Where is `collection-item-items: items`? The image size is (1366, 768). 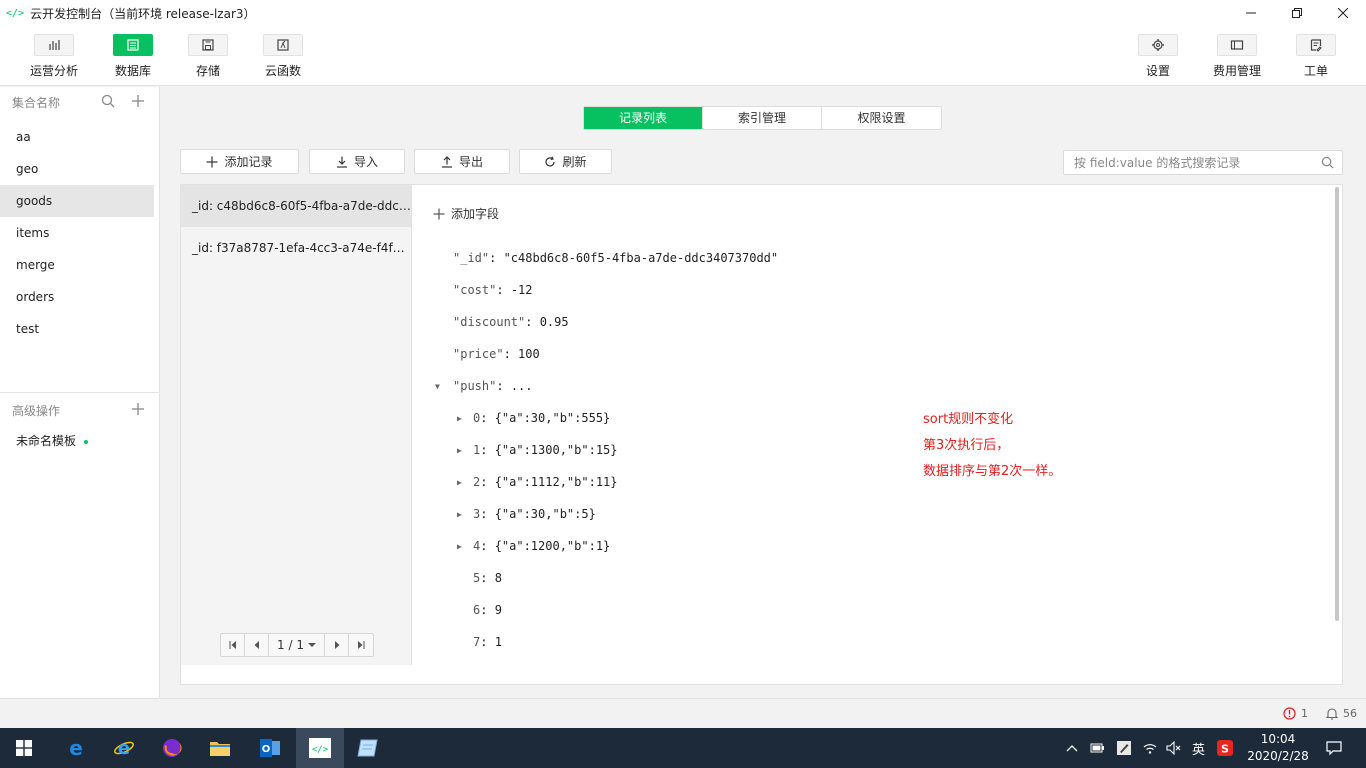
collection-item-items: items is located at coordinates (77, 233).